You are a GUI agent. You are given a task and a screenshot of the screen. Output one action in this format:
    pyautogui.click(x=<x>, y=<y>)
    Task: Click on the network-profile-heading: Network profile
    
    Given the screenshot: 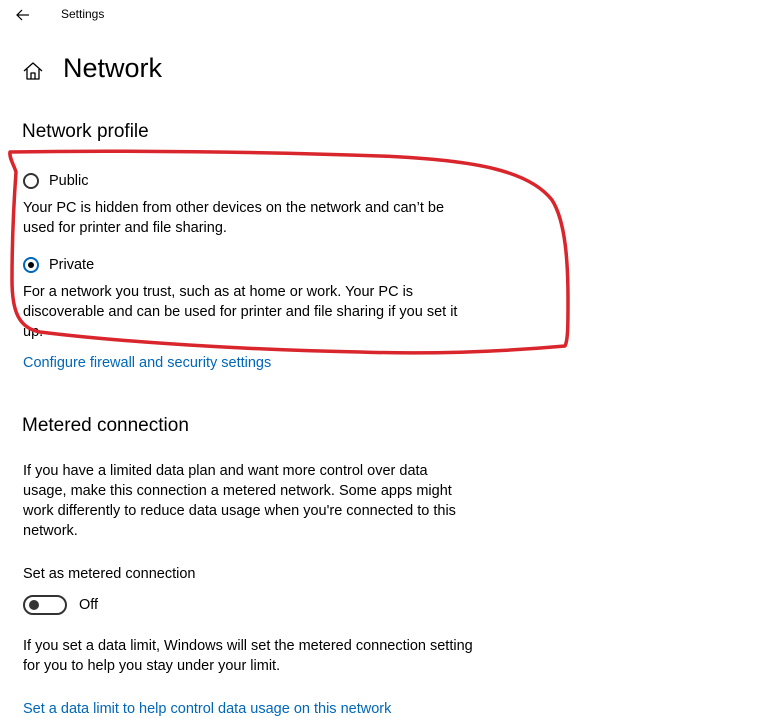 What is the action you would take?
    pyautogui.click(x=85, y=131)
    